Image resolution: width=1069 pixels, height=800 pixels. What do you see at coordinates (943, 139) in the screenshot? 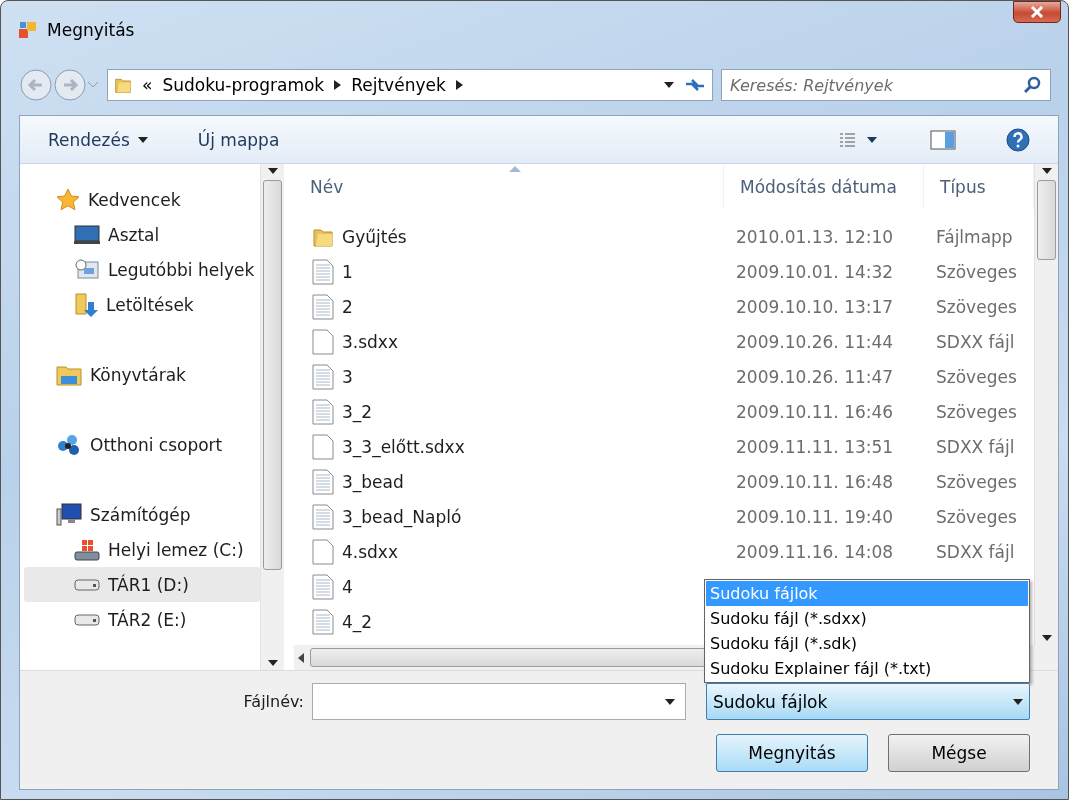
I see `preview-pane-icon` at bounding box center [943, 139].